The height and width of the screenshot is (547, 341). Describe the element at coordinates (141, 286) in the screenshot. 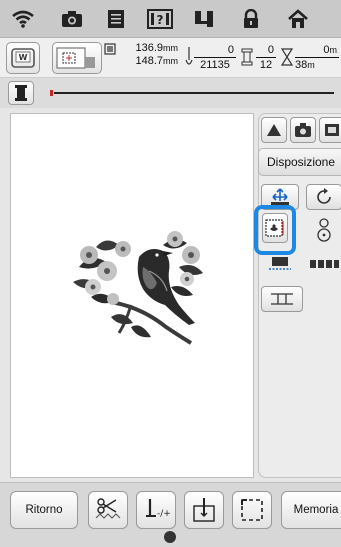

I see `bird-embroidery-design` at that location.